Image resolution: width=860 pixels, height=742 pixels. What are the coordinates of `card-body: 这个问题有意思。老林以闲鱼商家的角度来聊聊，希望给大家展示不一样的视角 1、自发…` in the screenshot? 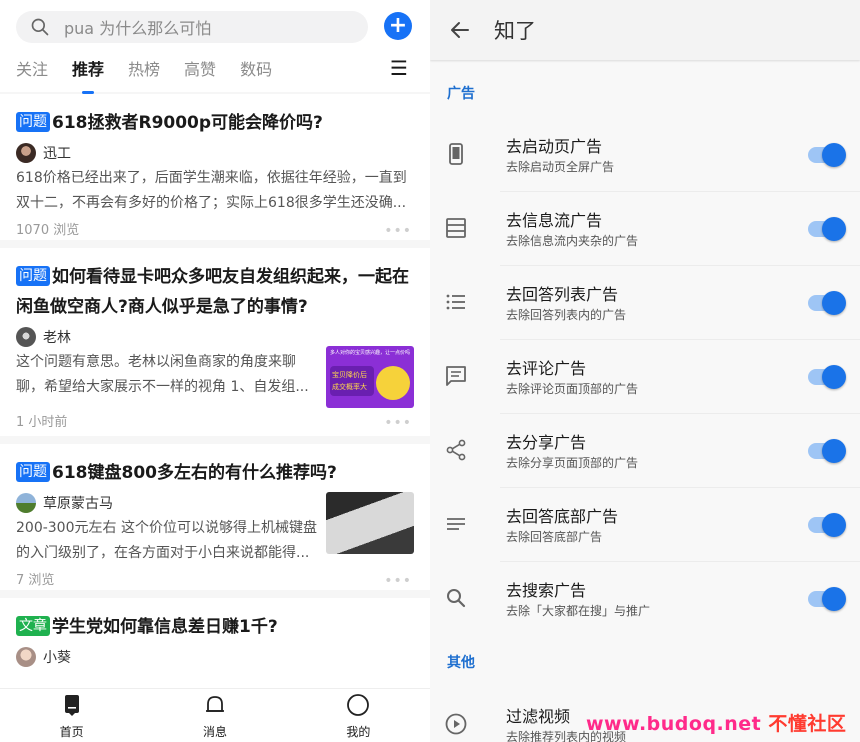 It's located at (215, 377).